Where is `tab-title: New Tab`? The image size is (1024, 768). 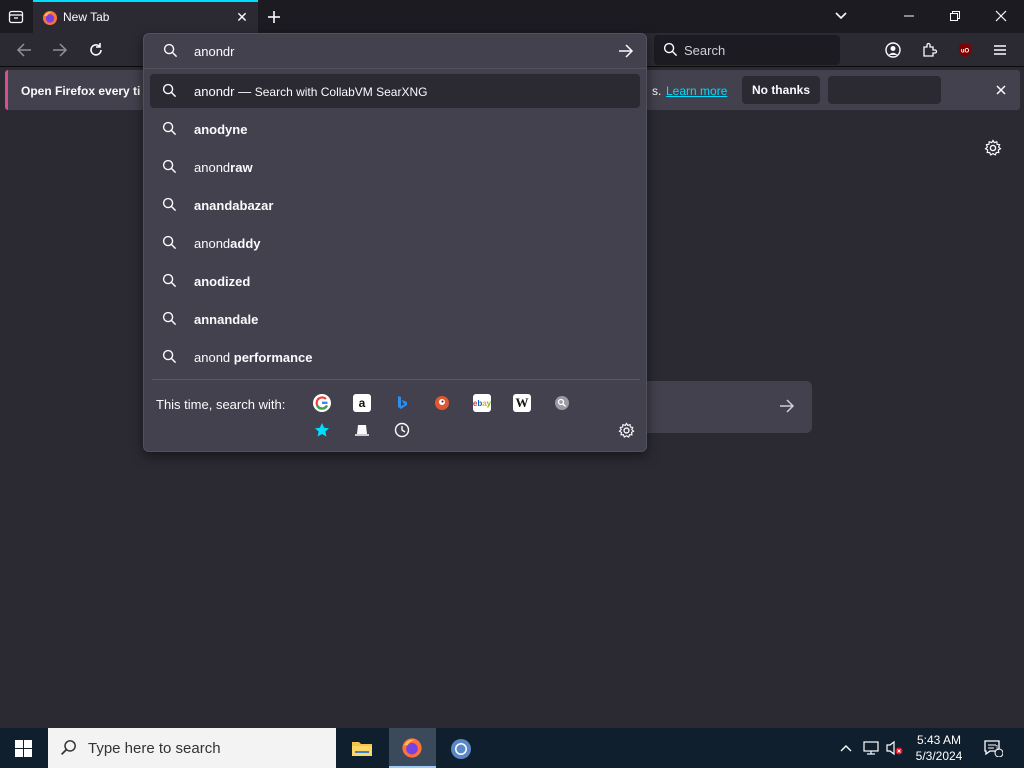 tab-title: New Tab is located at coordinates (86, 17).